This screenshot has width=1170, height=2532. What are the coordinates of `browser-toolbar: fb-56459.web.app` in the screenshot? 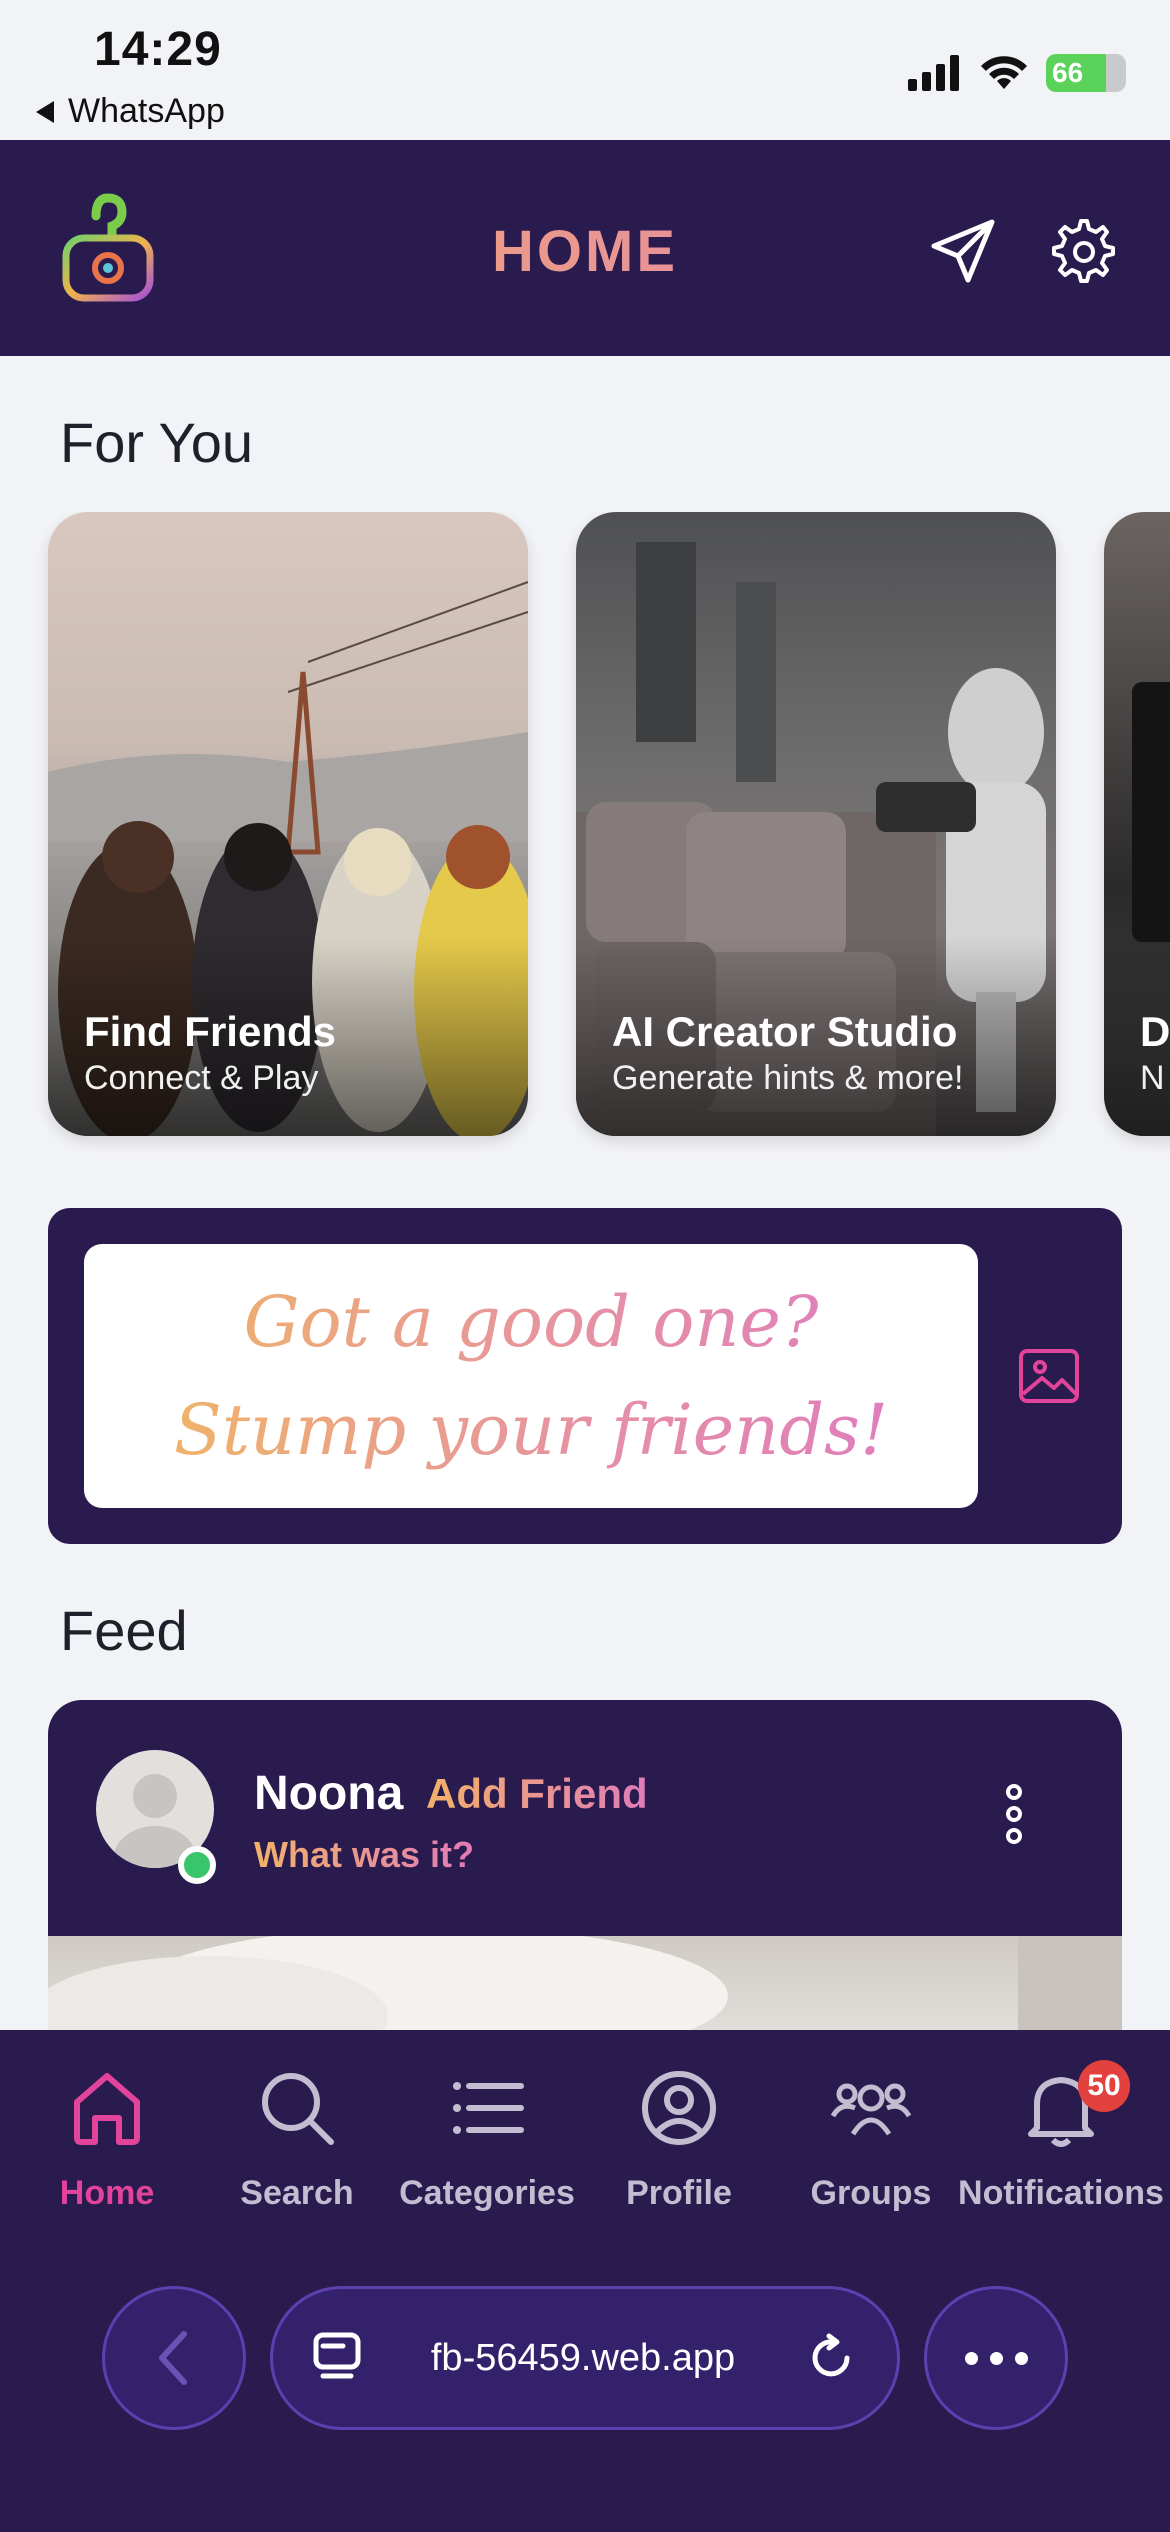 It's located at (585, 2361).